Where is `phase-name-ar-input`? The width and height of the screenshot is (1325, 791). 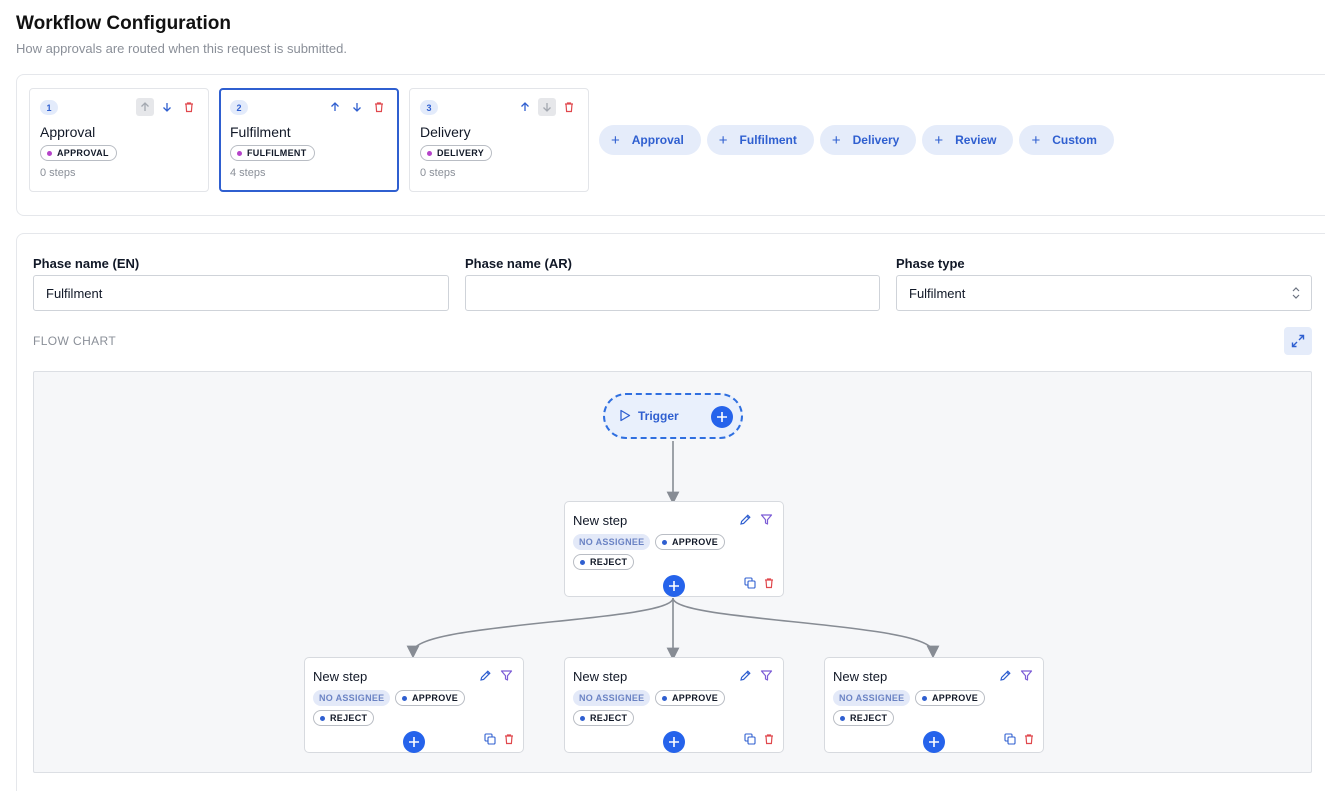
phase-name-ar-input is located at coordinates (672, 293).